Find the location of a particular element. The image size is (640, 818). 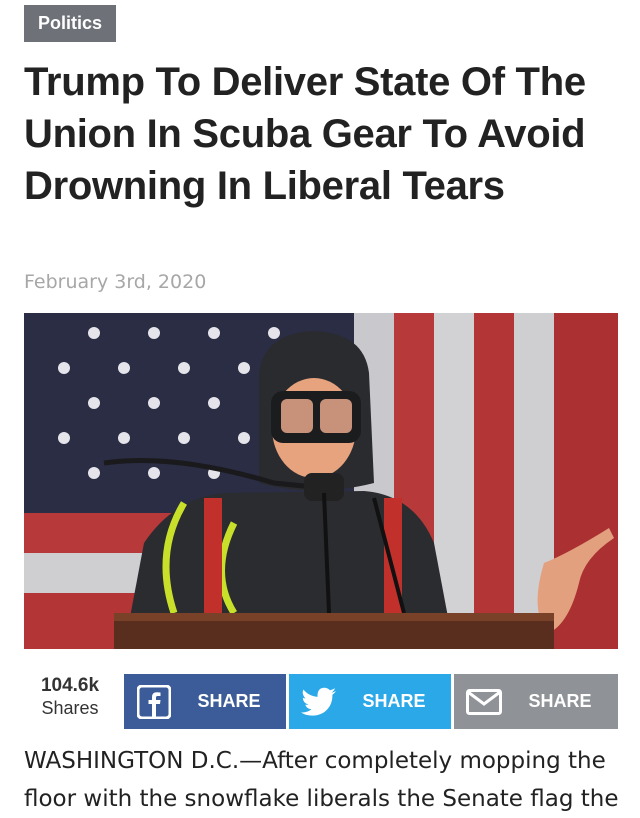

twitter-share-label: SHARE is located at coordinates (394, 701).